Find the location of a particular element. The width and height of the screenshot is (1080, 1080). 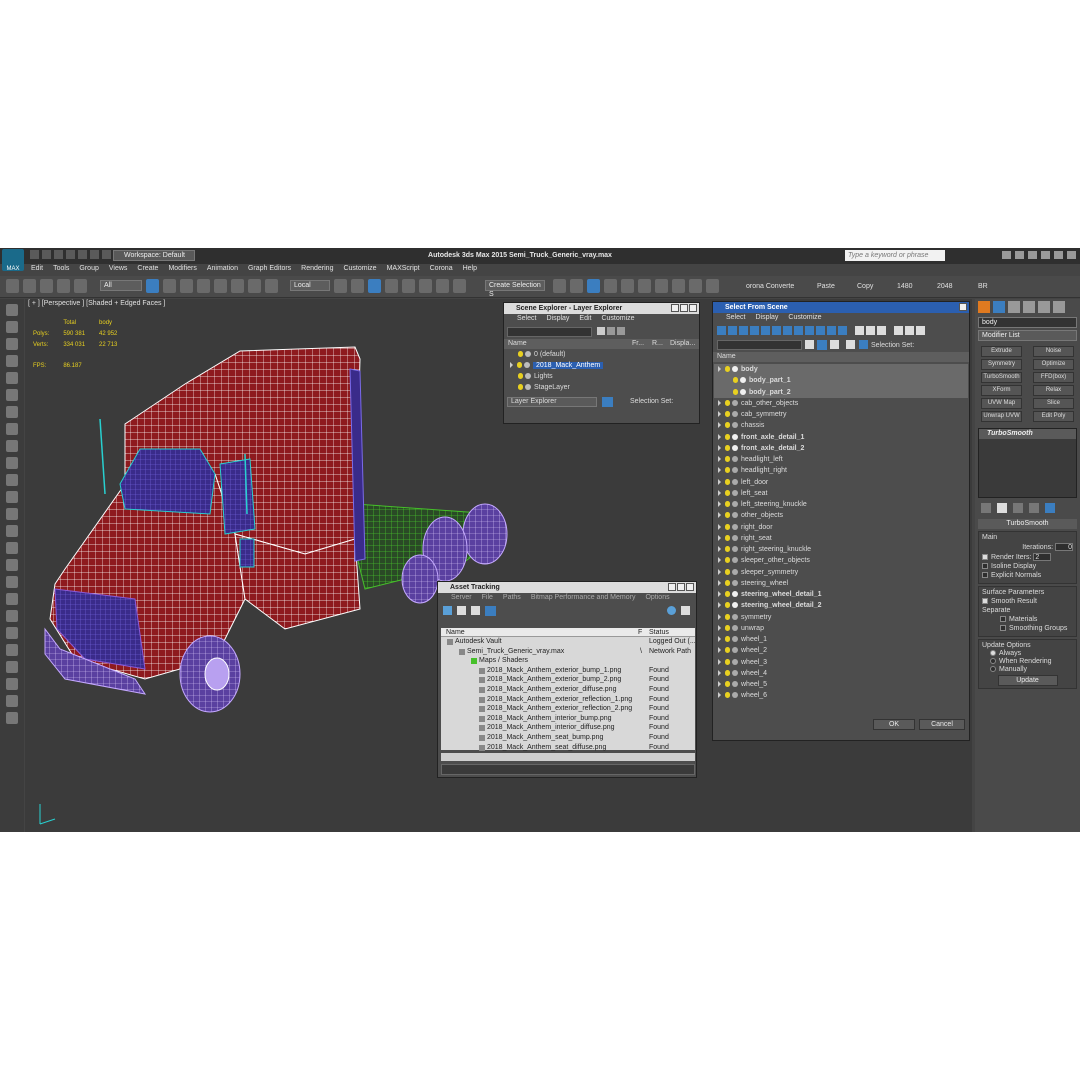

modifier-button-relax: Relax is located at coordinates (1053, 390).